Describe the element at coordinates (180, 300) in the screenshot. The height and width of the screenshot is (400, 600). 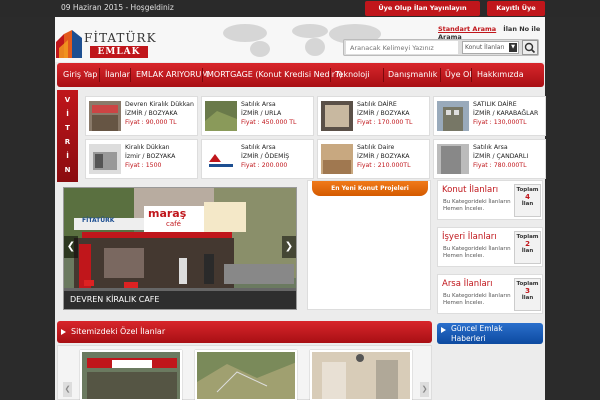
I see `slider-caption: DEVREN KİRALIK CAFE` at that location.